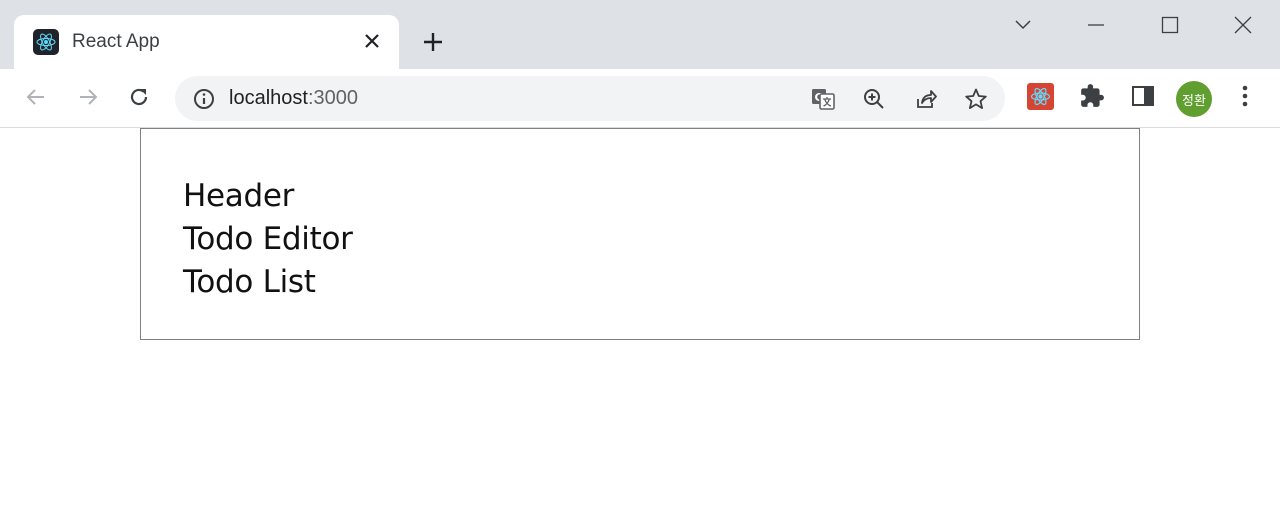  What do you see at coordinates (1023, 25) in the screenshot?
I see `tab-search-icon` at bounding box center [1023, 25].